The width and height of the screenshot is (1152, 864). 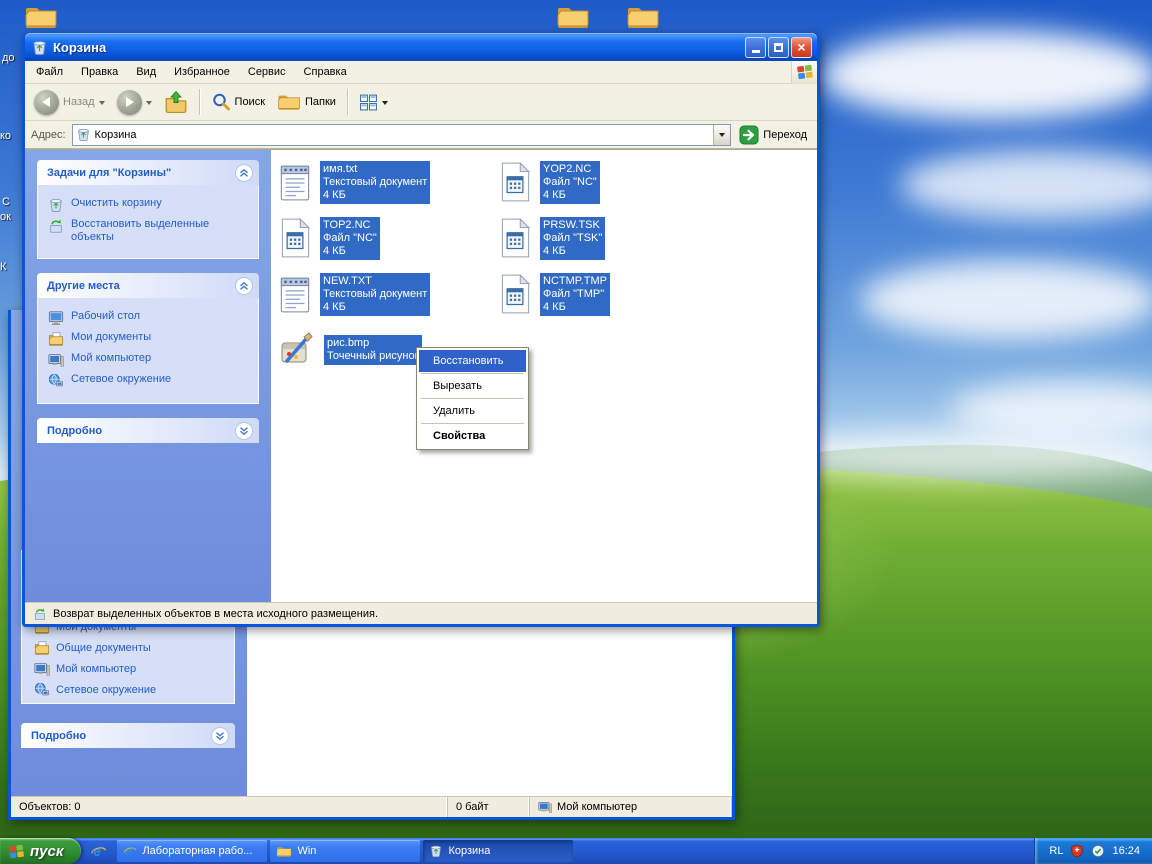 I want to click on menu-file: Файл, so click(x=49, y=72).